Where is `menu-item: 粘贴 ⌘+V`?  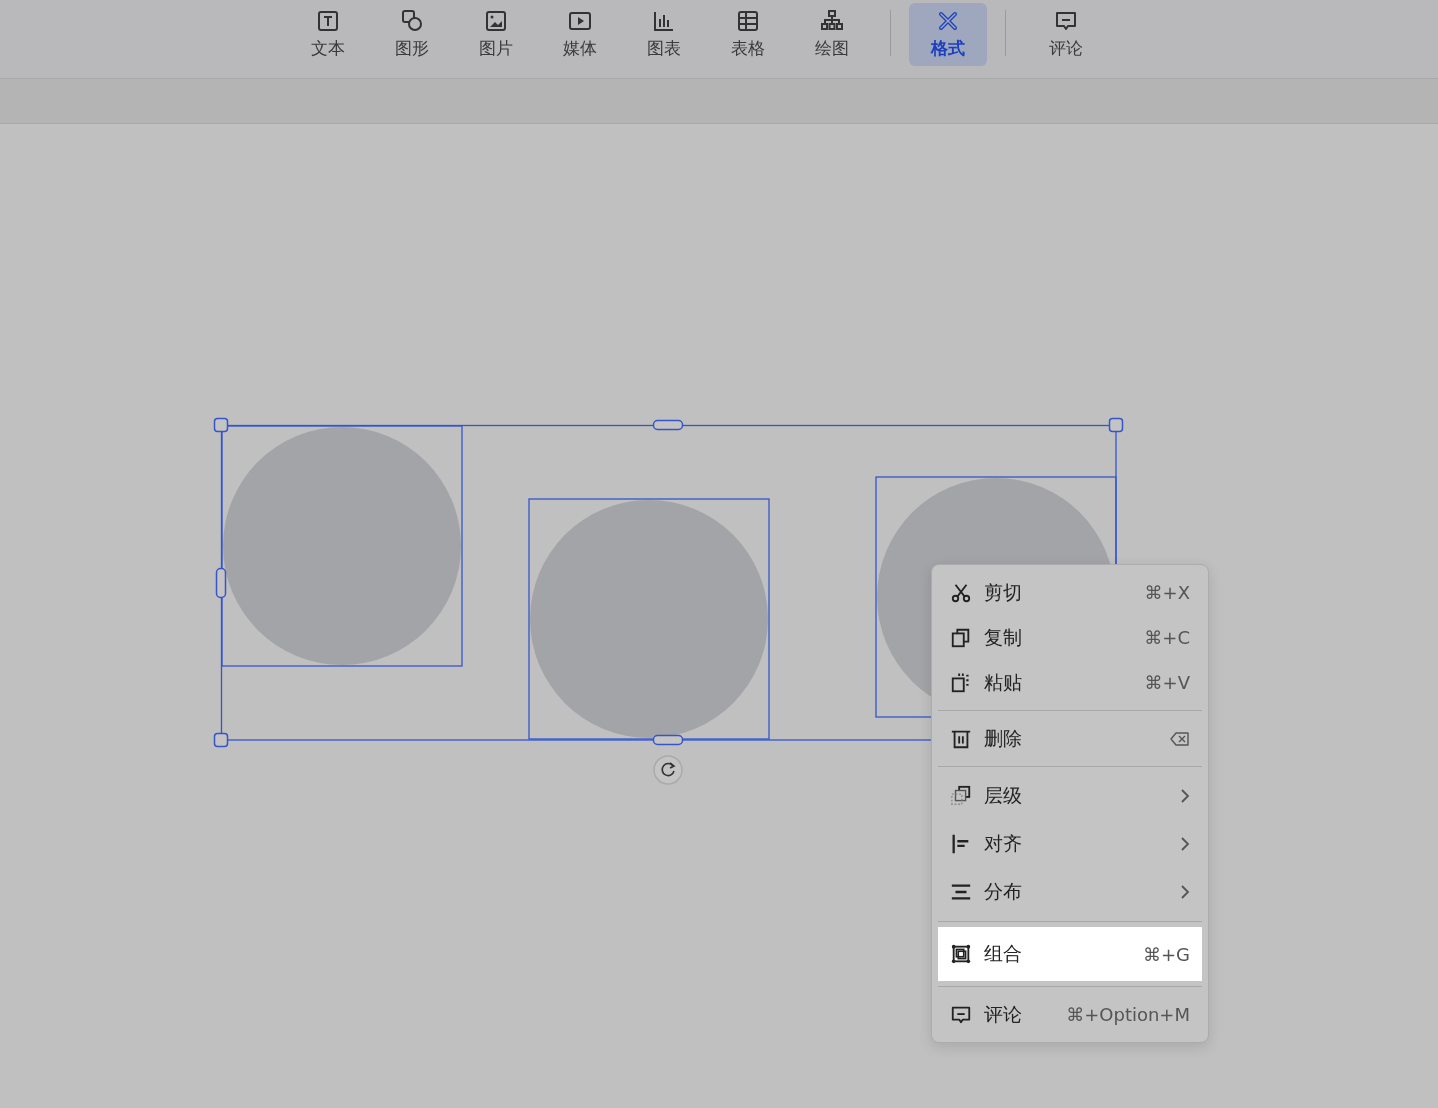 menu-item: 粘贴 ⌘+V is located at coordinates (1070, 682).